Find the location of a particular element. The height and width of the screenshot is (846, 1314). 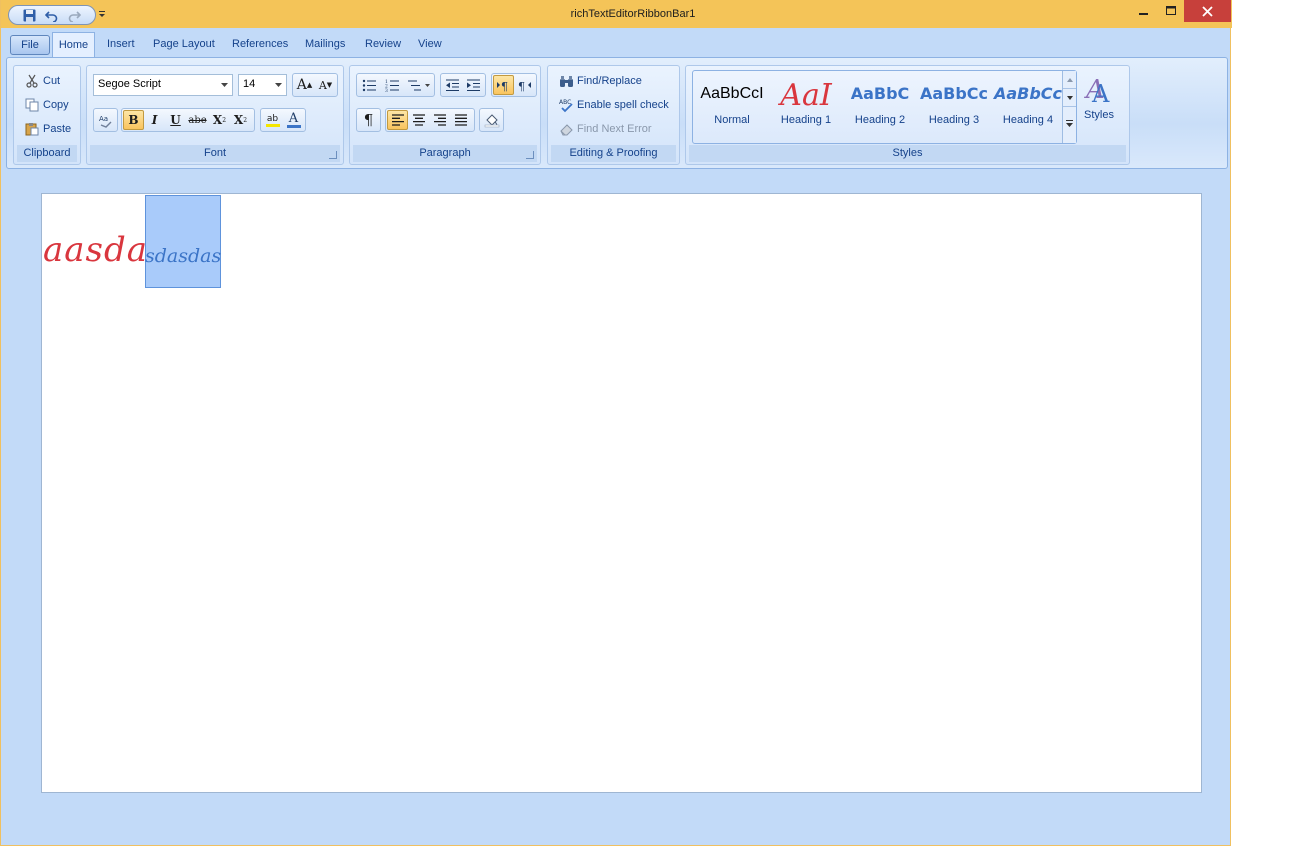

multilevel-list-button is located at coordinates (418, 85).